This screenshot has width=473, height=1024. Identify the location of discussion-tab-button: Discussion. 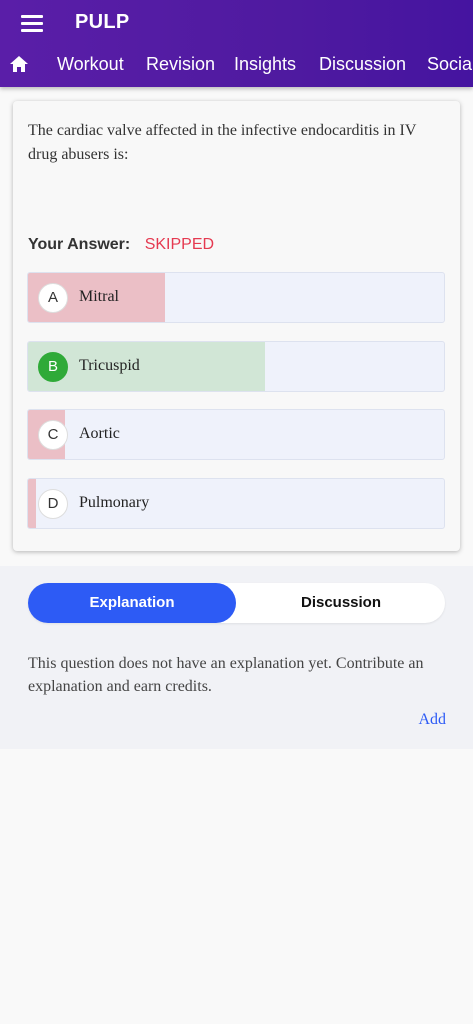
(341, 603).